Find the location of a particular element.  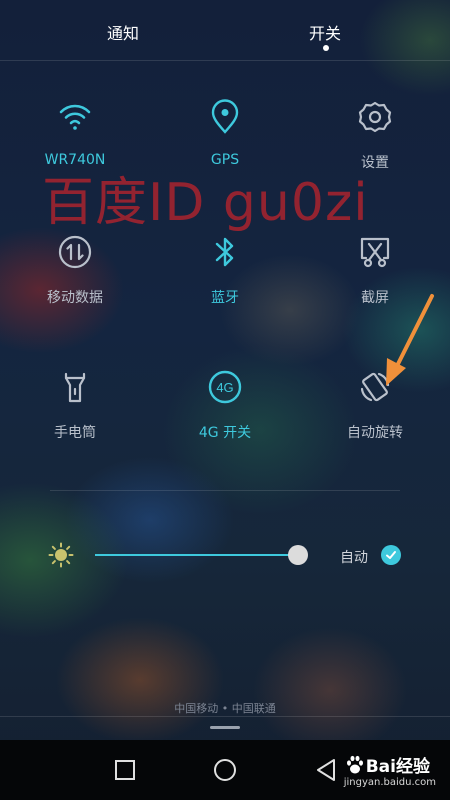

brightness-slider-thumb is located at coordinates (297, 555).